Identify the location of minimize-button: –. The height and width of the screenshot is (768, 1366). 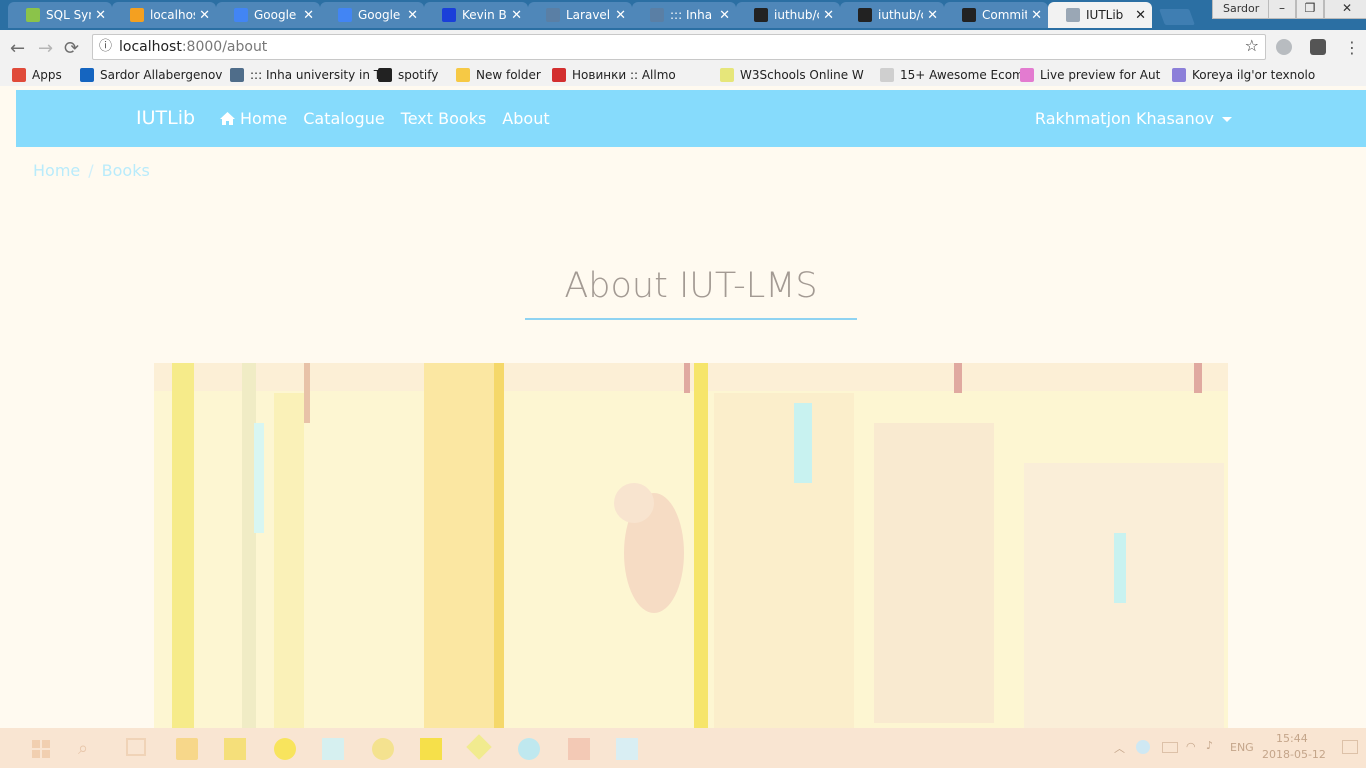
(1282, 9).